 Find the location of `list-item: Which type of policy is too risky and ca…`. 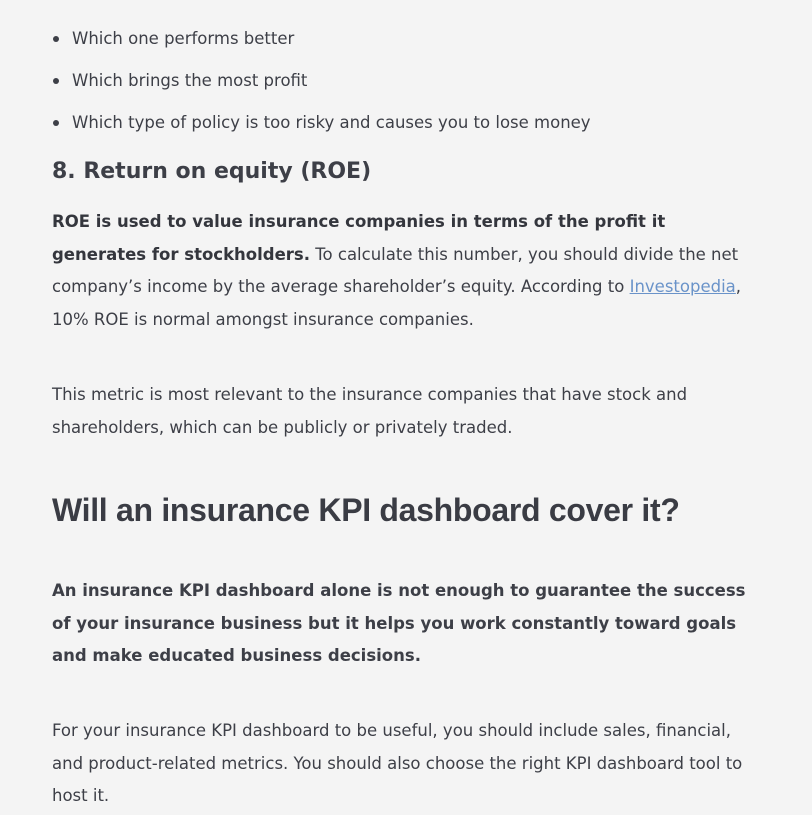

list-item: Which type of policy is too risky and ca… is located at coordinates (321, 123).